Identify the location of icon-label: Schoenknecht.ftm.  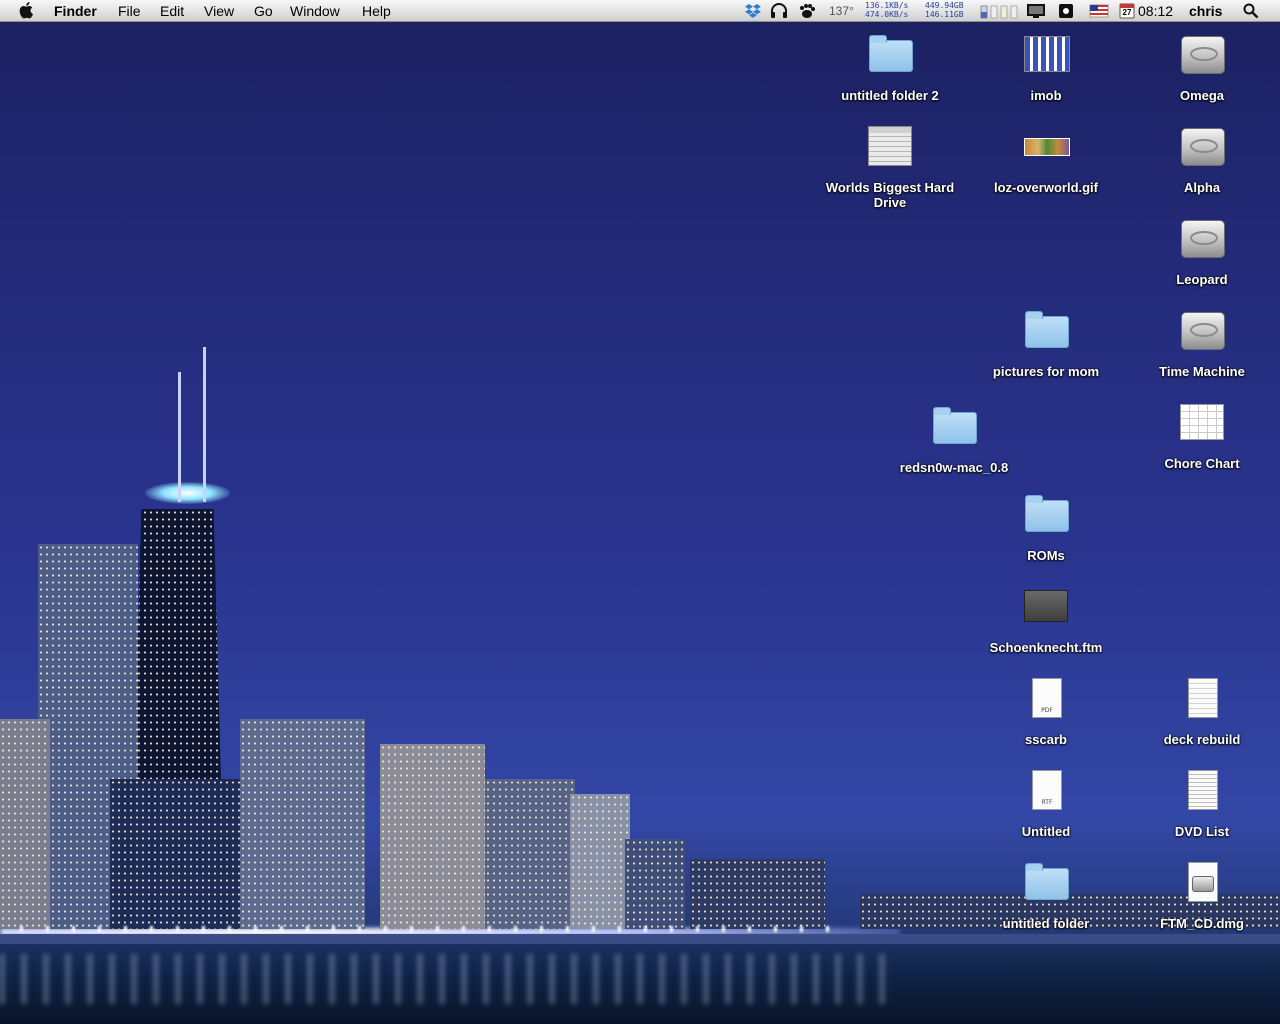
(1046, 647).